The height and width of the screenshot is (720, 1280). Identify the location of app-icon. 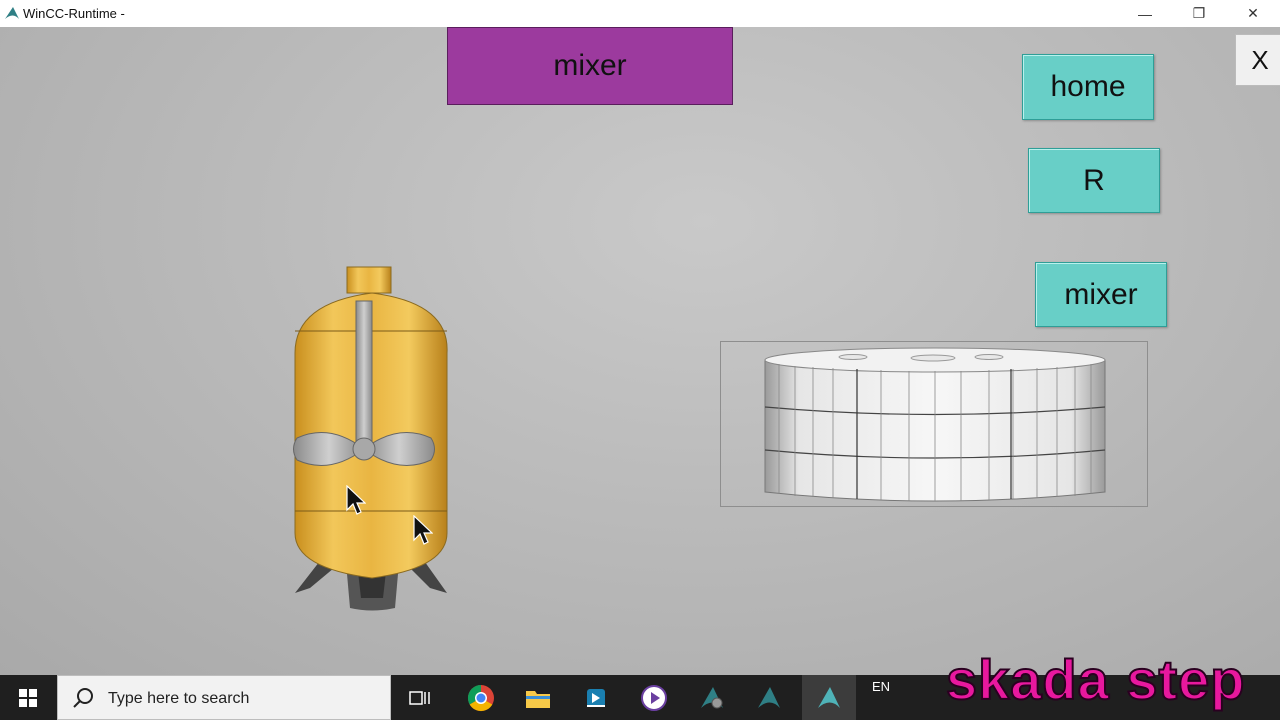
(596, 697).